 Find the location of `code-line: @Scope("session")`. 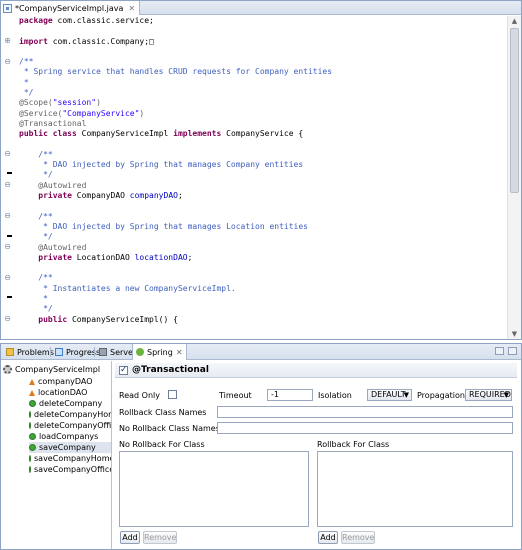

code-line: @Scope("session") is located at coordinates (263, 103).